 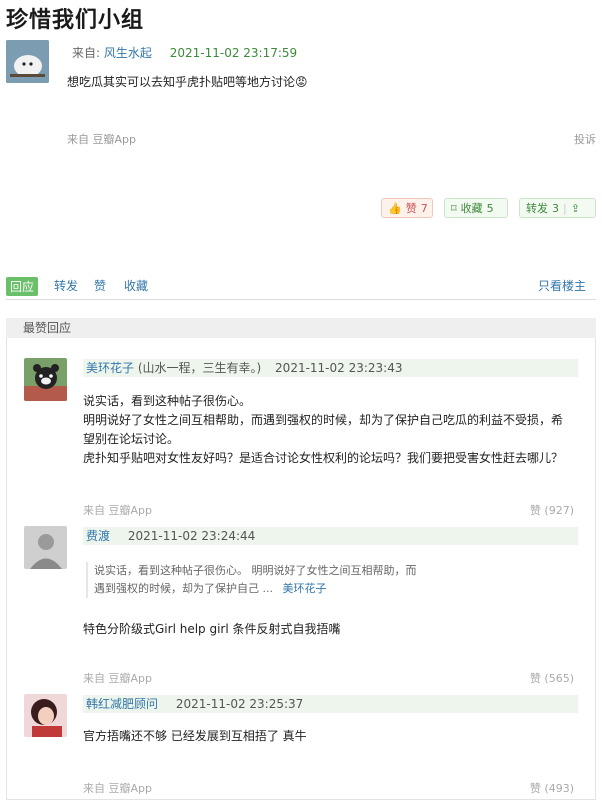 I want to click on reply-line: 说实话，看到这种帖子很伤心。, so click(x=167, y=401).